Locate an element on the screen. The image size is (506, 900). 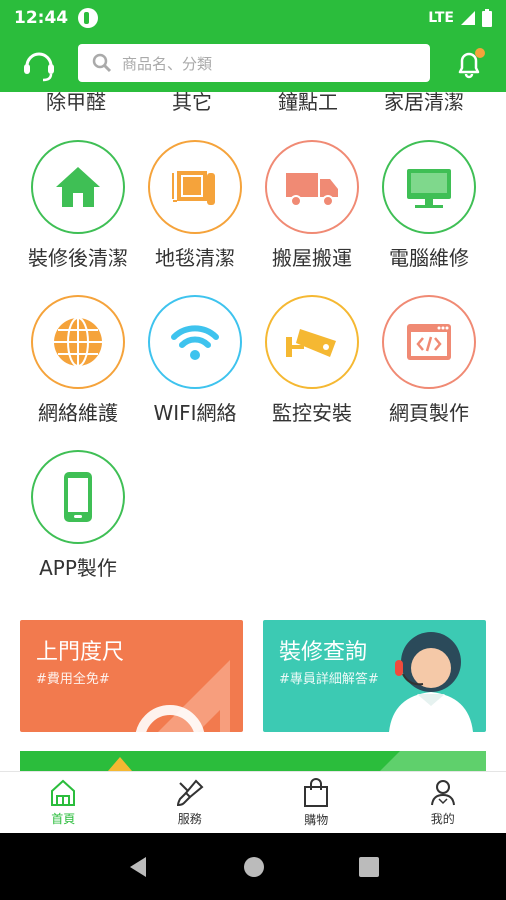
category-label: WIFI網絡 is located at coordinates (195, 413).